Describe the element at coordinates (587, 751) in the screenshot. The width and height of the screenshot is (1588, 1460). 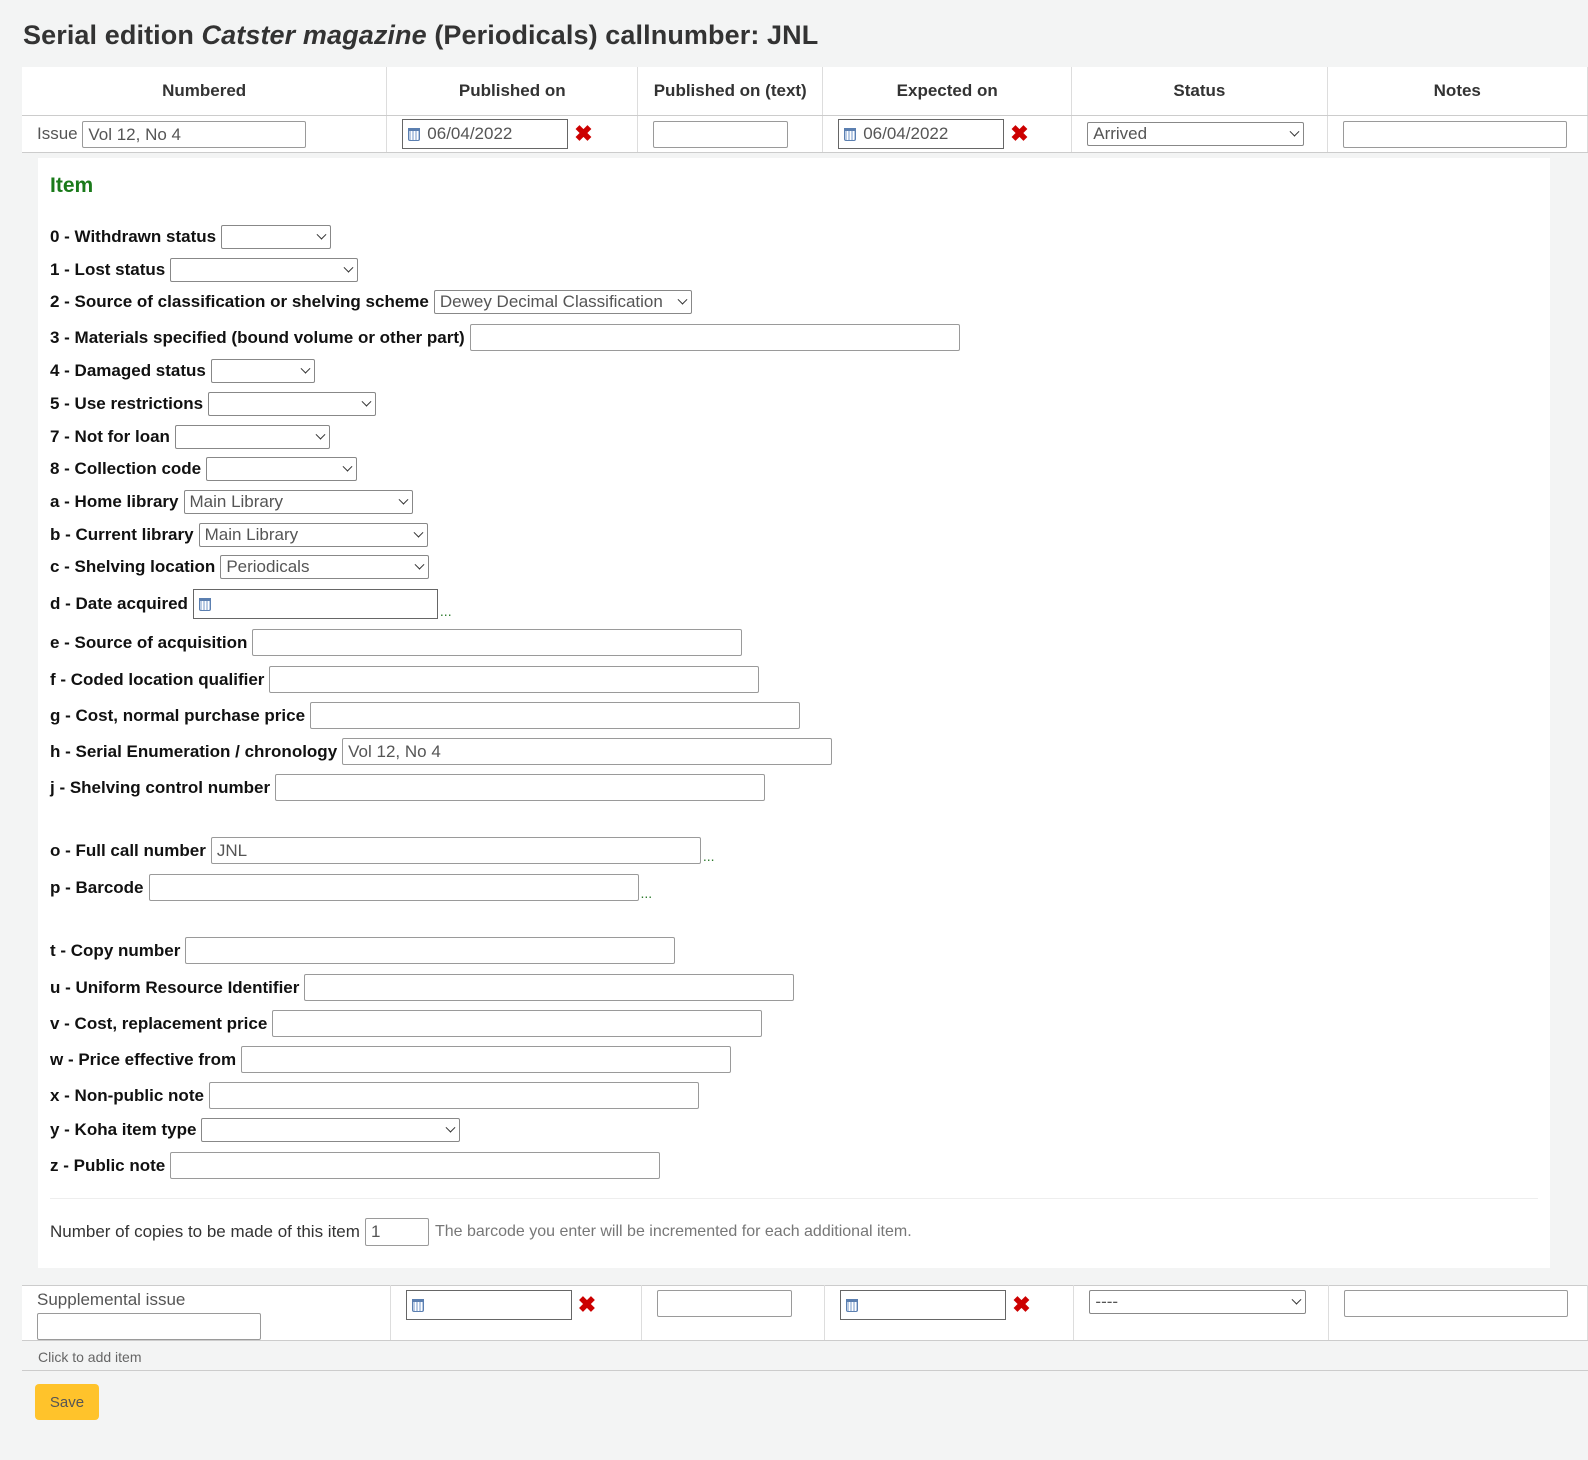
I see `field-input: Vol 12, No 4` at that location.